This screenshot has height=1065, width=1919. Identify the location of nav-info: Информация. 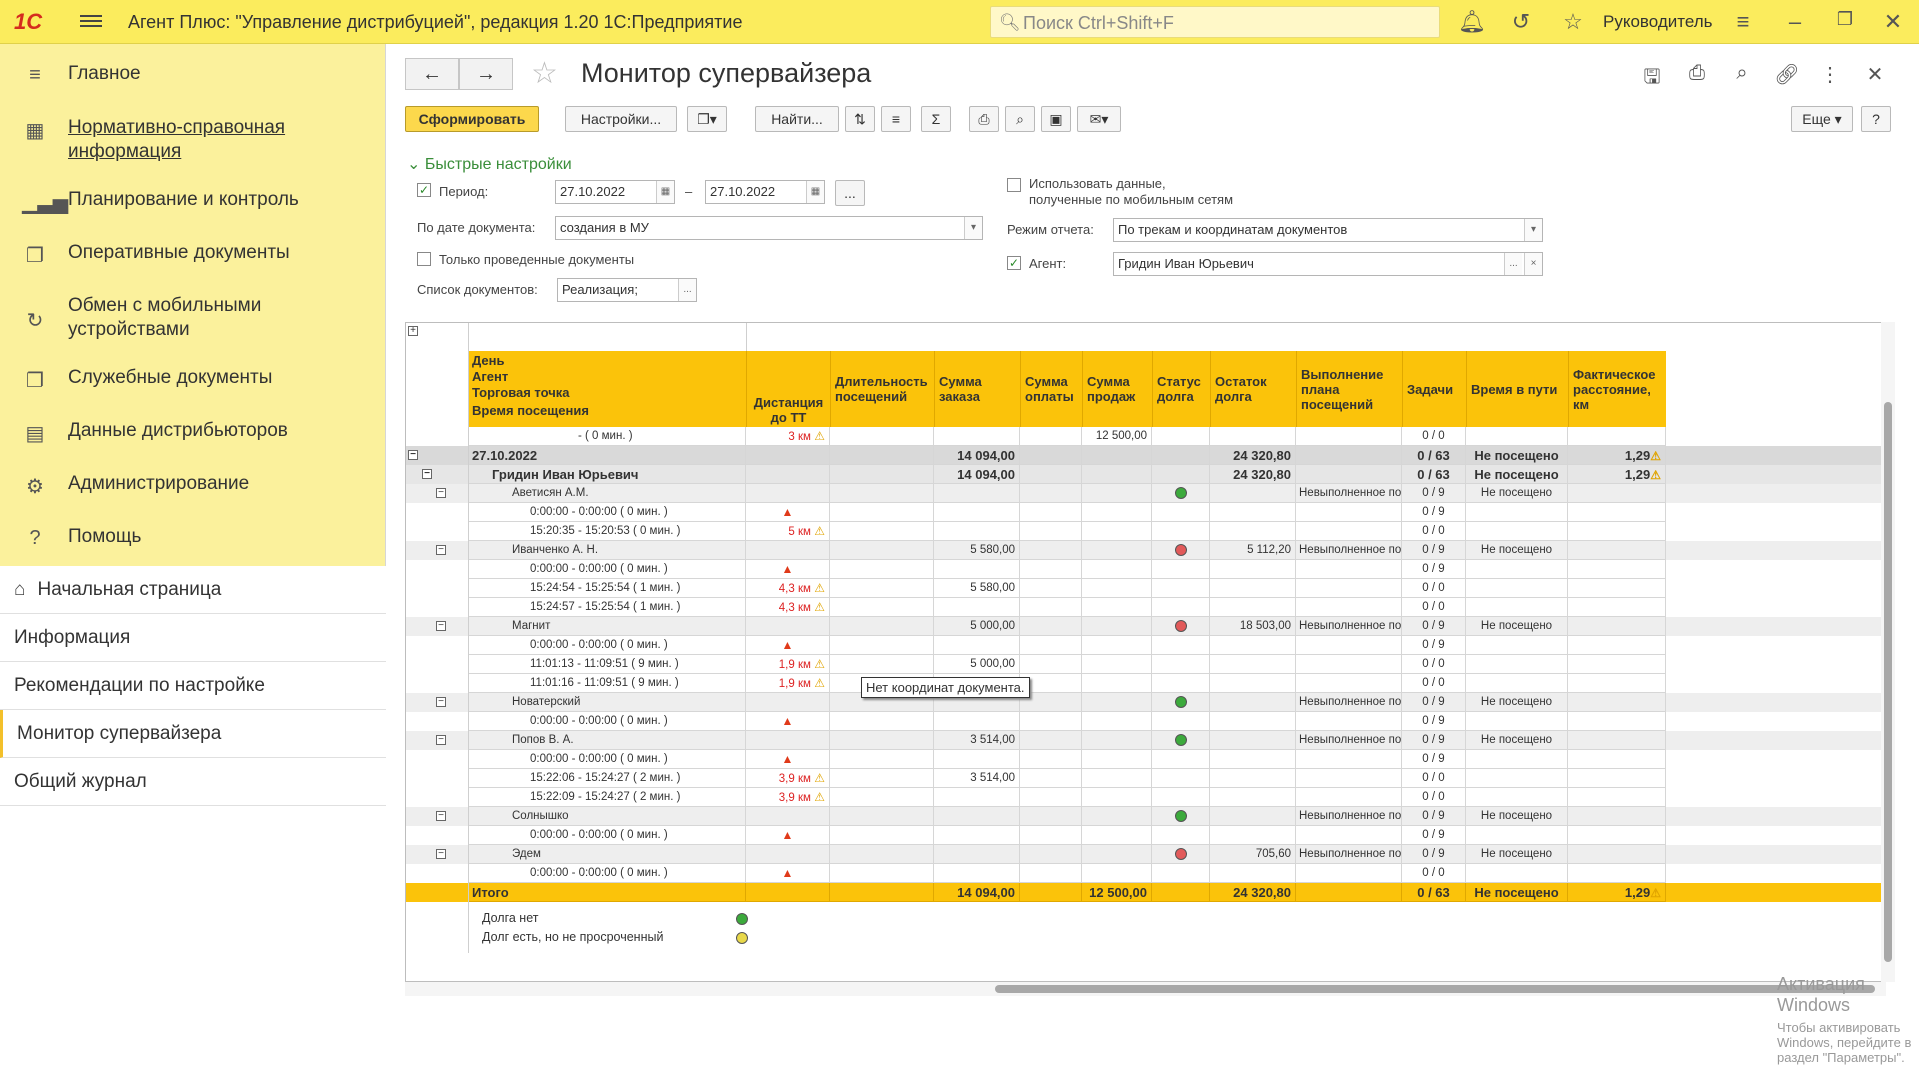
(193, 638).